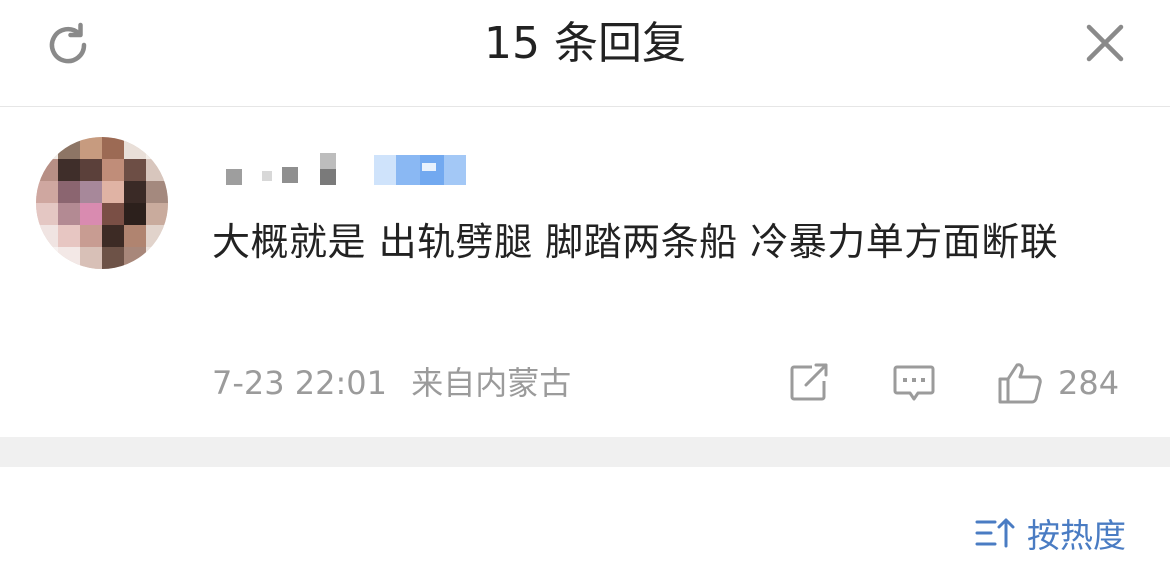 Image resolution: width=1170 pixels, height=569 pixels. Describe the element at coordinates (491, 383) in the screenshot. I see `comment-location: 来自内蒙古` at that location.